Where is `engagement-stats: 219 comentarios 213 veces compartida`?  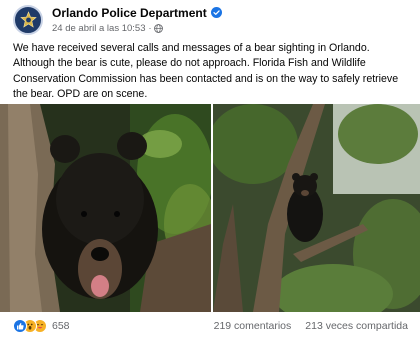
engagement-stats: 219 comentarios 213 veces compartida is located at coordinates (311, 326).